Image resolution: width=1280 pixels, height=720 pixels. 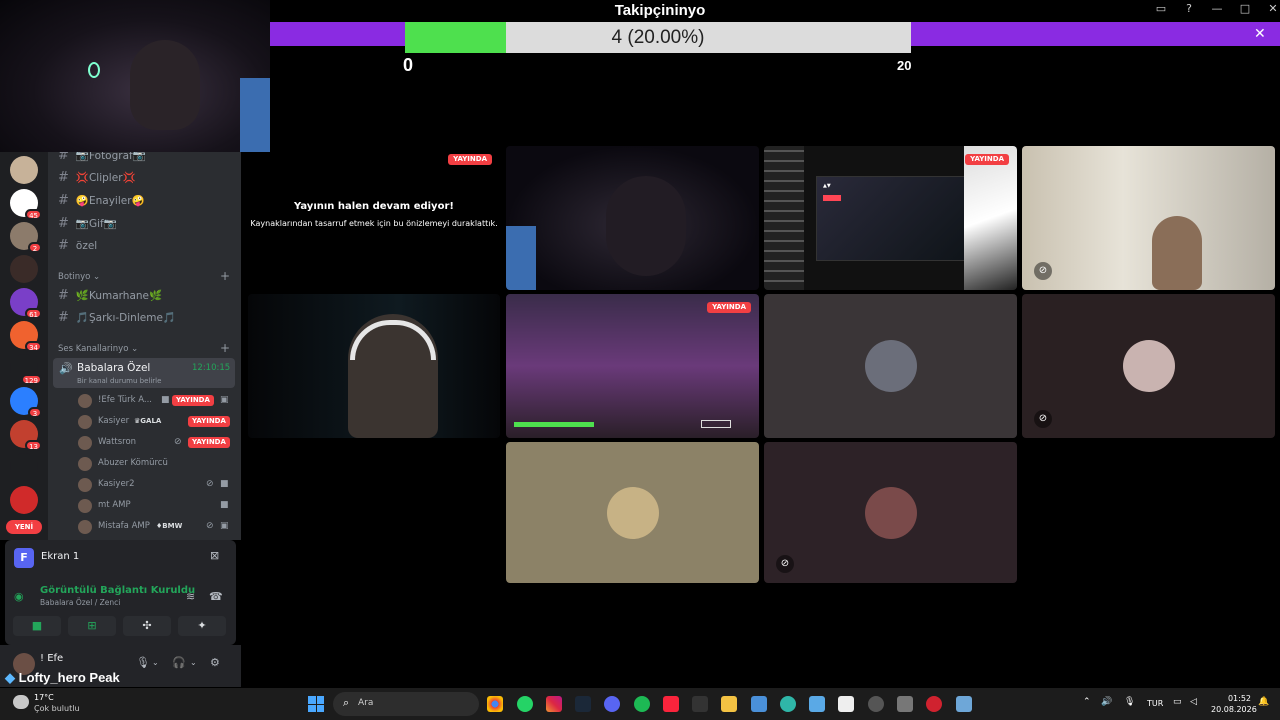 What do you see at coordinates (612, 704) in the screenshot?
I see `discord-icon` at bounding box center [612, 704].